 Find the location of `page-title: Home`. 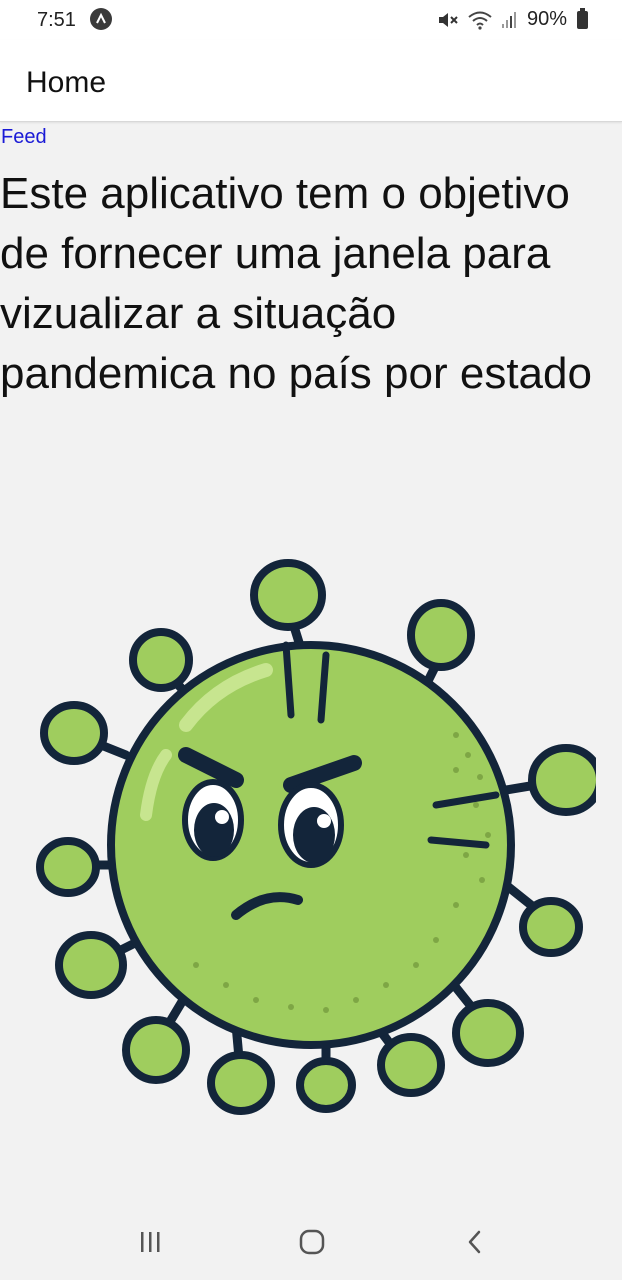

page-title: Home is located at coordinates (66, 82).